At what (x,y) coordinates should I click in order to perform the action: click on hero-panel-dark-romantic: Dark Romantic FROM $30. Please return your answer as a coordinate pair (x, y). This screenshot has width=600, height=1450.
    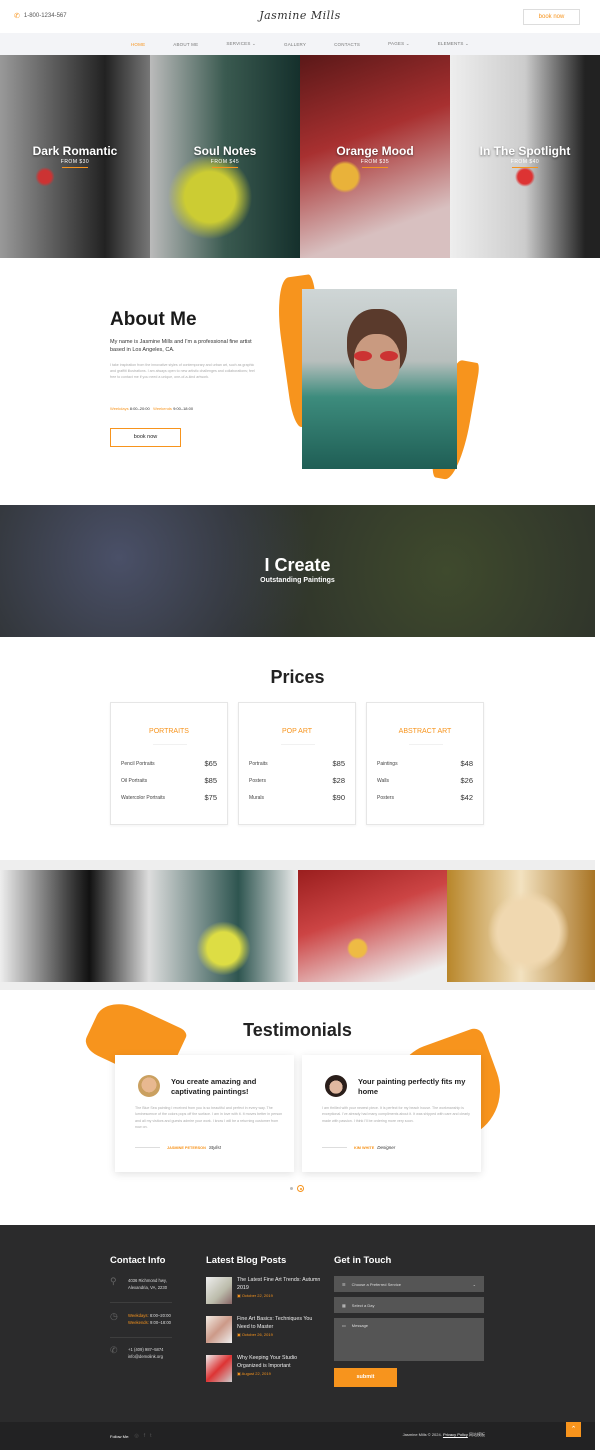
    Looking at the image, I should click on (75, 156).